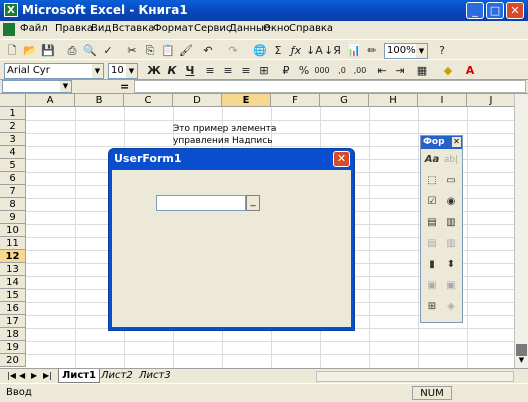 This screenshot has height=402, width=528. I want to click on chart-wizard-icon: 📊, so click(354, 51).